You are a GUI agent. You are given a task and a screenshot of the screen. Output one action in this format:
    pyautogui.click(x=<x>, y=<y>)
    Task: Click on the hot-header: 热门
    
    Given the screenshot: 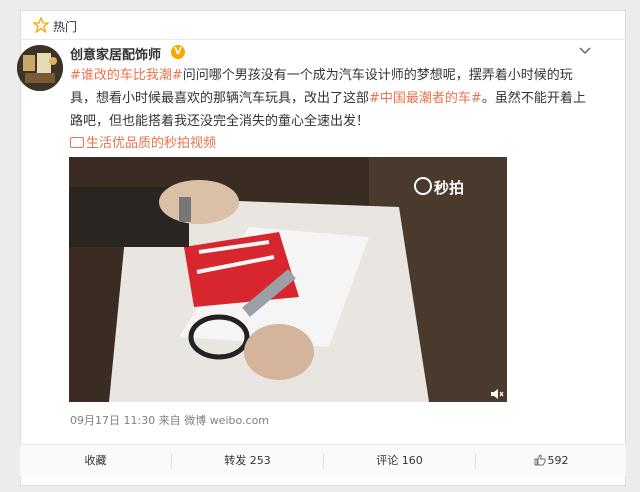 What is the action you would take?
    pyautogui.click(x=323, y=25)
    